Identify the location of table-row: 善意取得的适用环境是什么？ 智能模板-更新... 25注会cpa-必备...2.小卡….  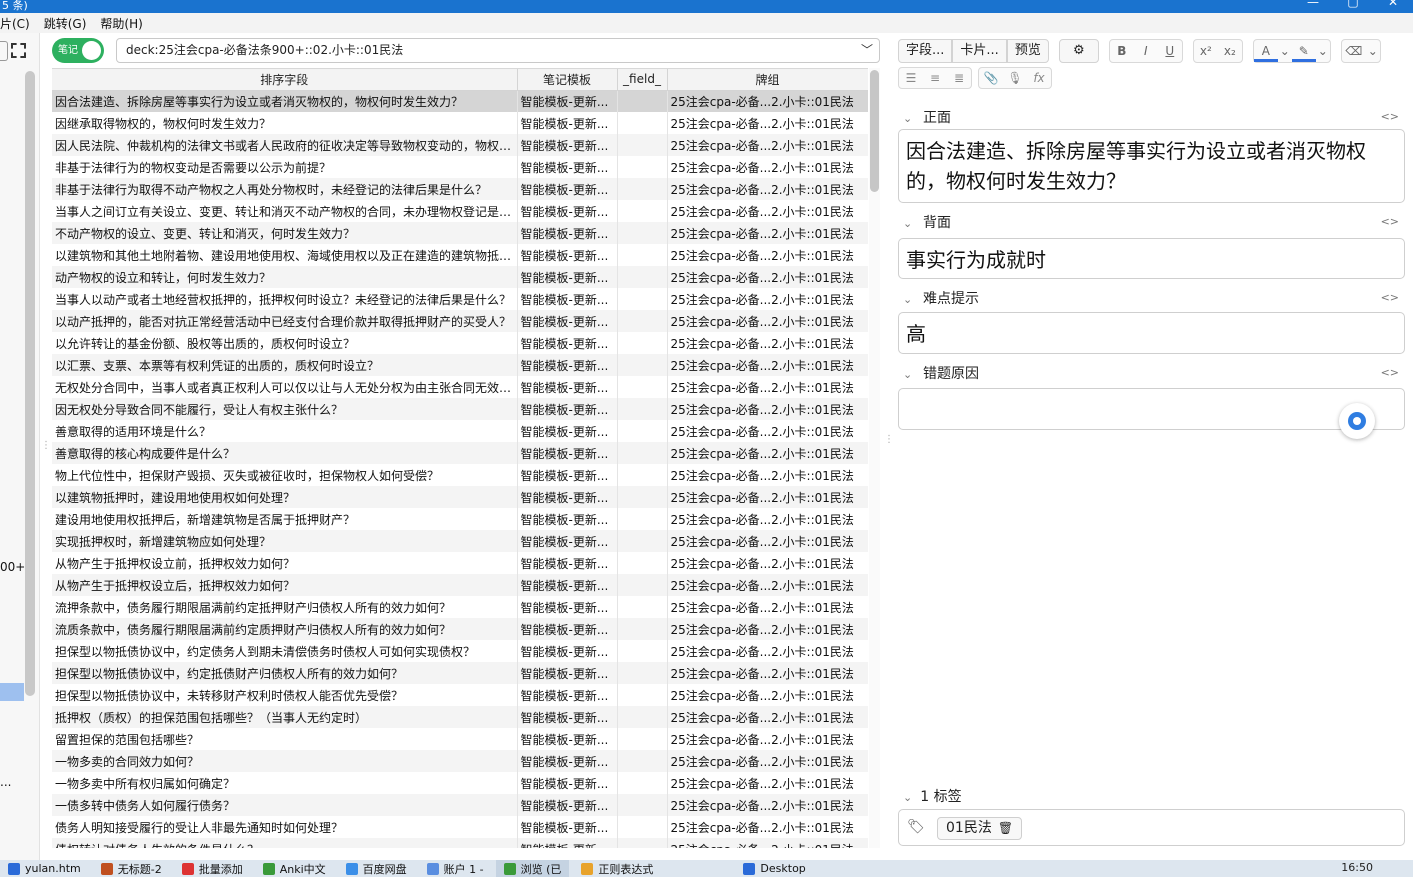
(460, 431).